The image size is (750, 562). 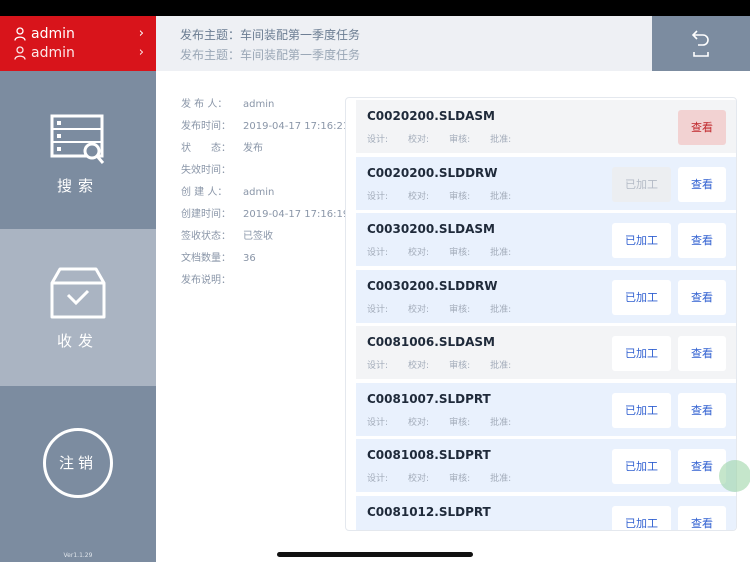 I want to click on document-name: C0081006.SLDASM, so click(x=431, y=342).